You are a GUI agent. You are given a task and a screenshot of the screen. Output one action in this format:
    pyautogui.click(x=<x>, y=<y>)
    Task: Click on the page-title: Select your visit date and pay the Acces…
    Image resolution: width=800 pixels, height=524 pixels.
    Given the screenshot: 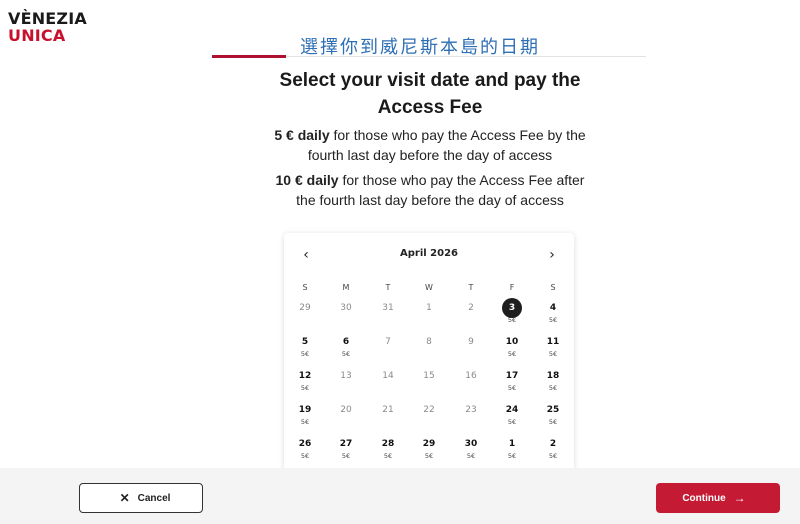 What is the action you would take?
    pyautogui.click(x=430, y=94)
    